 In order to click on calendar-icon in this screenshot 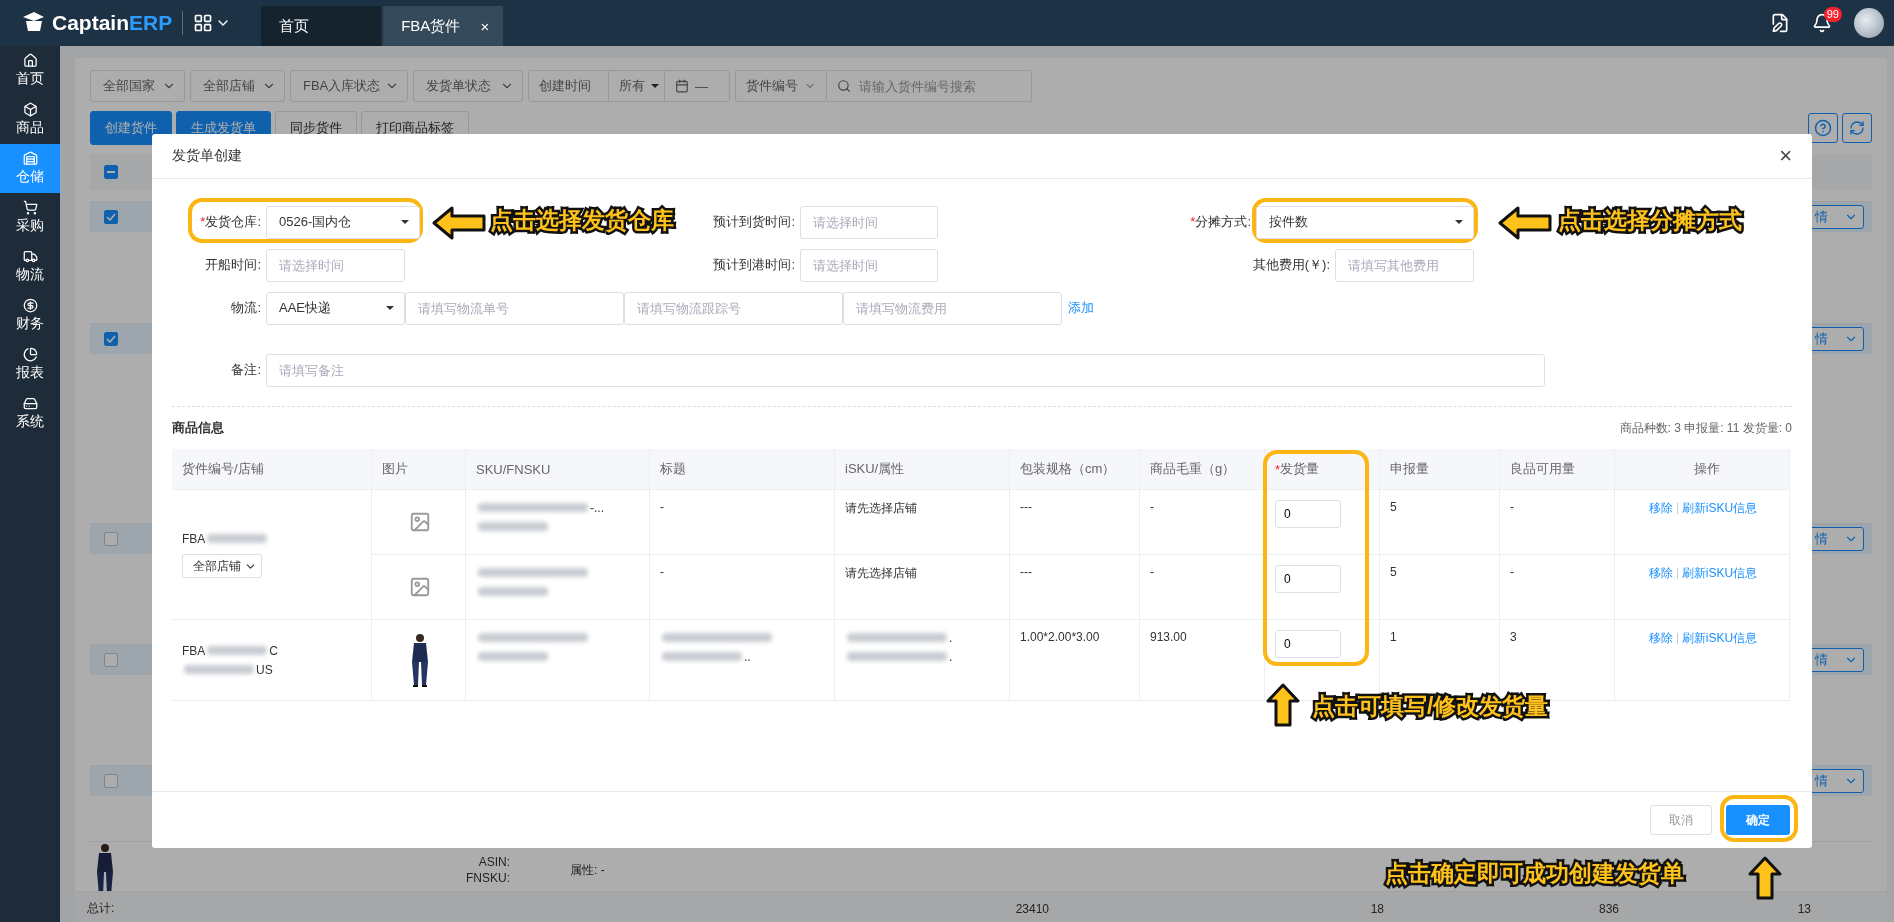, I will do `click(682, 86)`.